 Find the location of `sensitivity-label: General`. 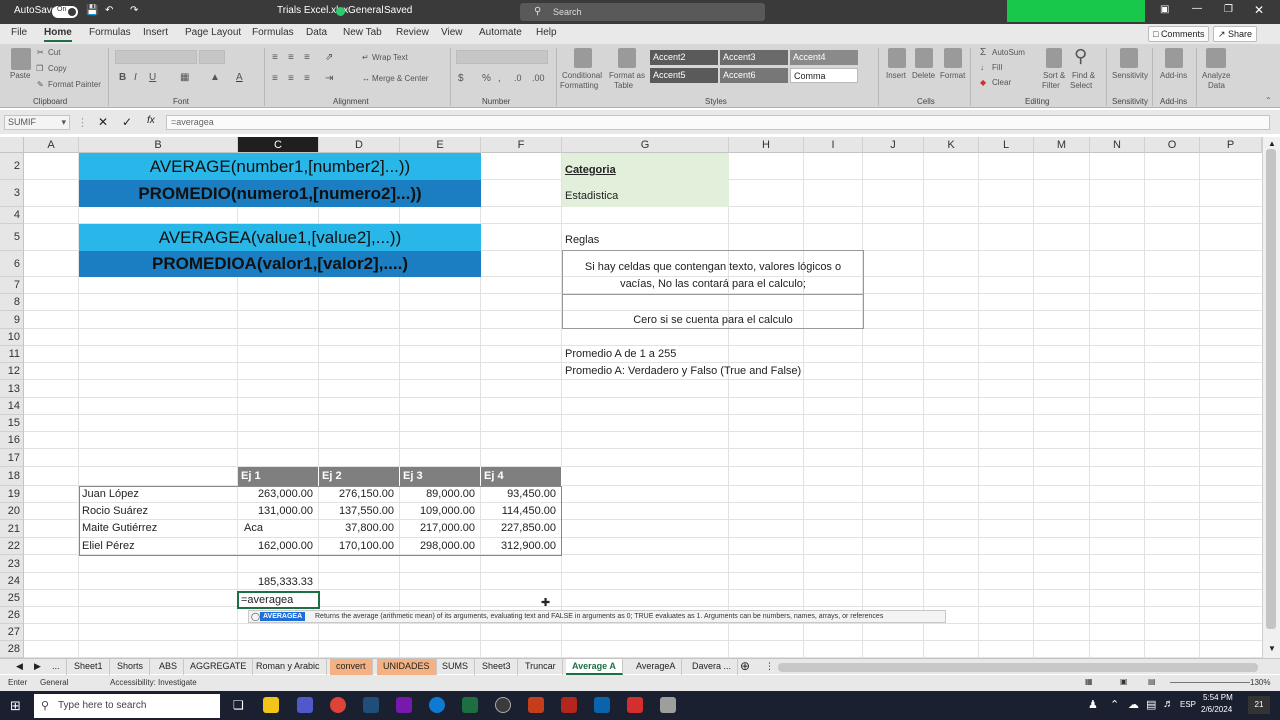

sensitivity-label: General is located at coordinates (366, 10).